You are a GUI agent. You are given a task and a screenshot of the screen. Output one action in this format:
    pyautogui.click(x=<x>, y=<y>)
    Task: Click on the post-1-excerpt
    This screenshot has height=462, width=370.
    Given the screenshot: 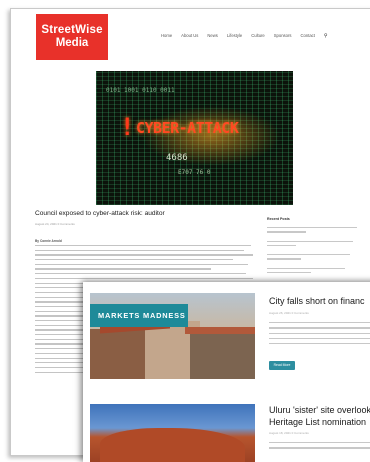 What is the action you would take?
    pyautogui.click(x=319, y=335)
    